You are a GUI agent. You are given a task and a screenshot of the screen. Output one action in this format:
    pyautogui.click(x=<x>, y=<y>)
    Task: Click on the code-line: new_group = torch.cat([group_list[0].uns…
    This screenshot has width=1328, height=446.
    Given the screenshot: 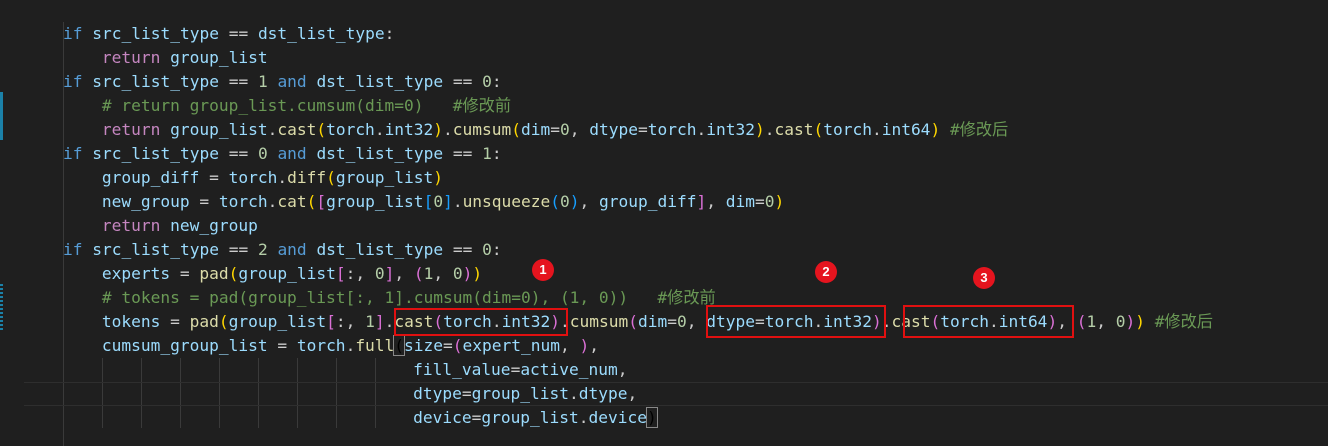 What is the action you would take?
    pyautogui.click(x=443, y=202)
    